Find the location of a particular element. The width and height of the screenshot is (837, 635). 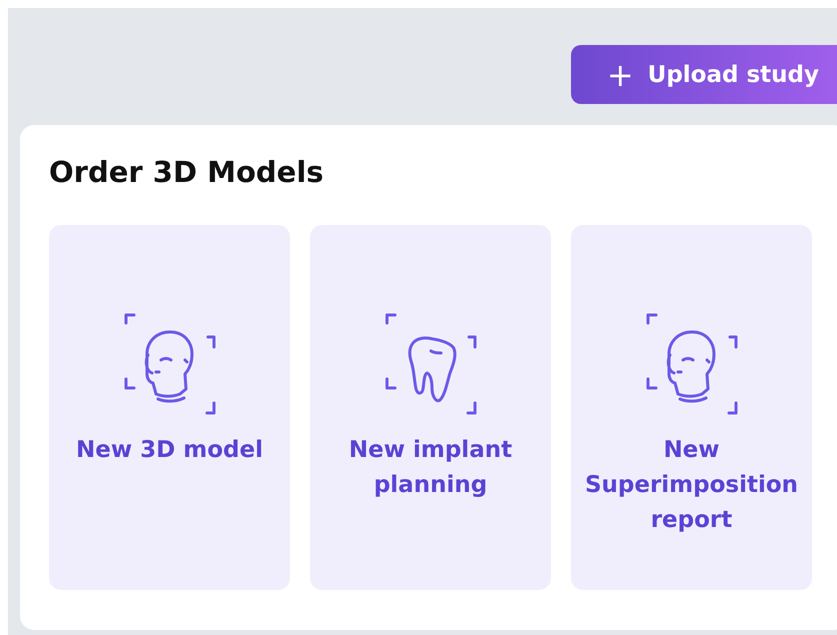

upload-study-button: + Upload study is located at coordinates (703, 74).